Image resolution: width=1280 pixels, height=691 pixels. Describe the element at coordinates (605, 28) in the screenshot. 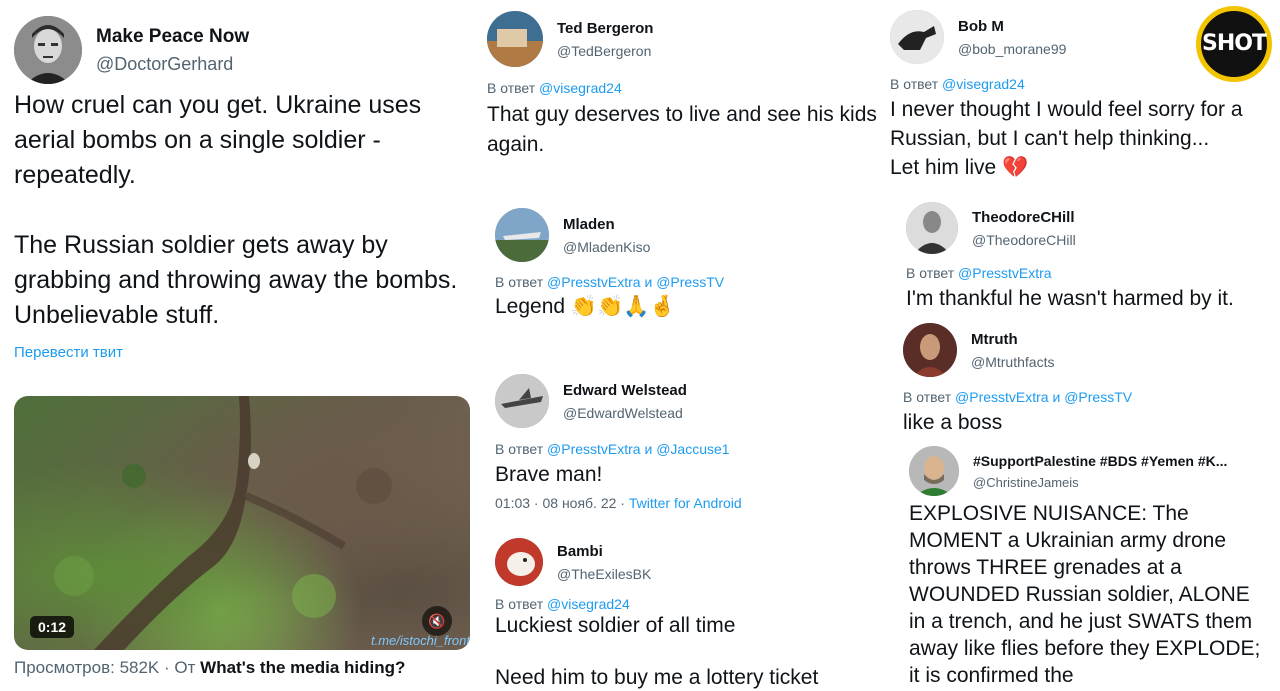

I see `display-name: Ted Bergeron` at that location.